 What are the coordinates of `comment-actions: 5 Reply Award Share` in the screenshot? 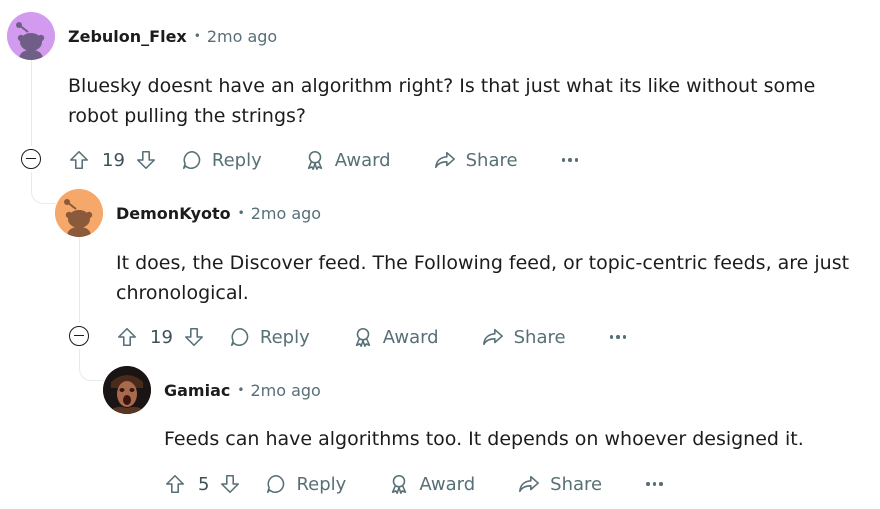 It's located at (413, 484).